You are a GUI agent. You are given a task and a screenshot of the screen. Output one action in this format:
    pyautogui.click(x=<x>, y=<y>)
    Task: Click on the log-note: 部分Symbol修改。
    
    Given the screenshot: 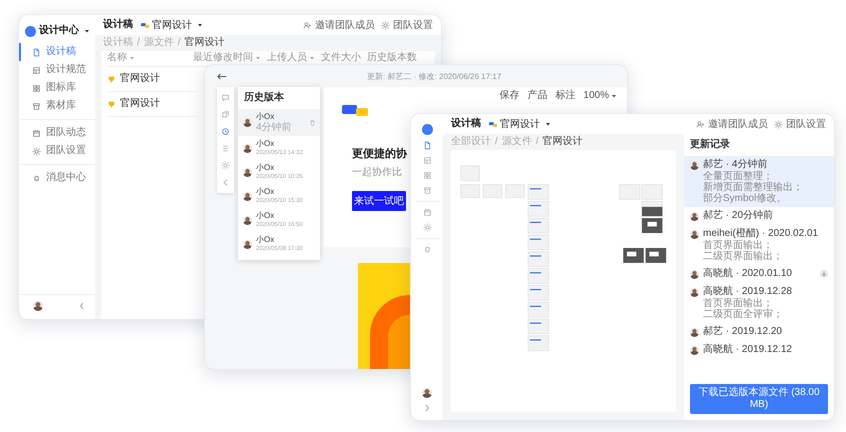 What is the action you would take?
    pyautogui.click(x=745, y=198)
    